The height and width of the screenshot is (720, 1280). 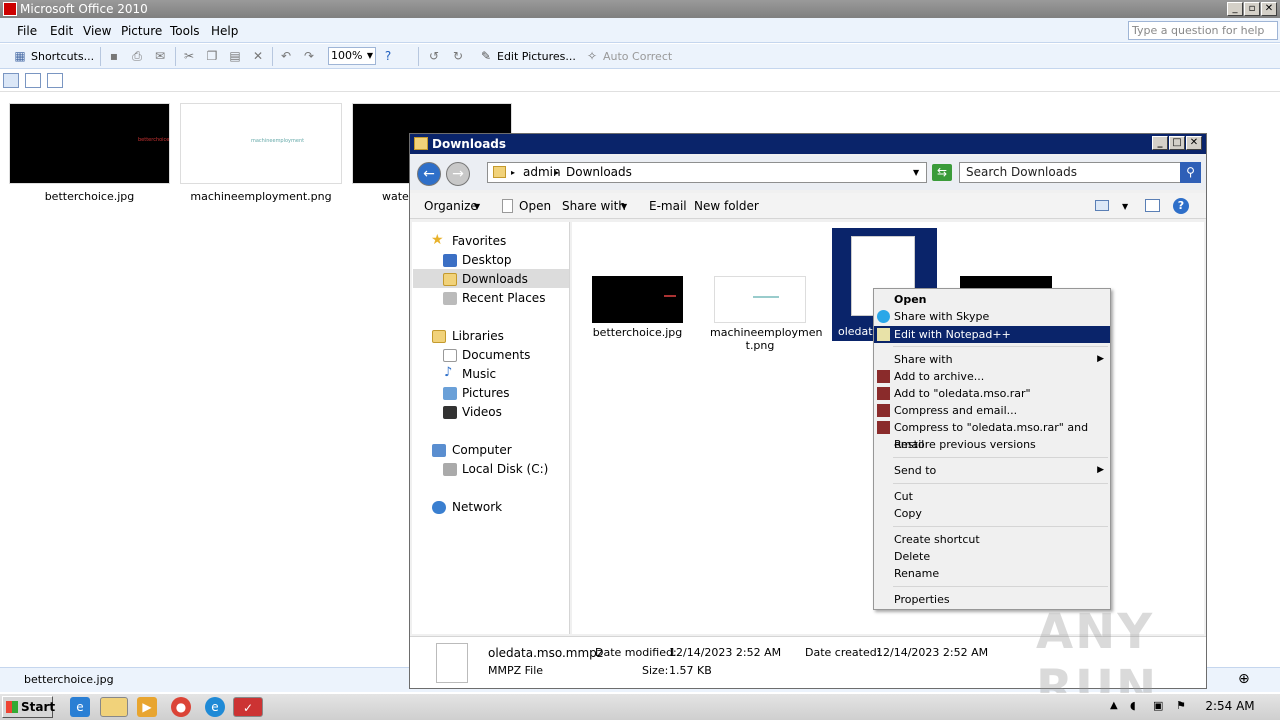 I want to click on explorer-maximize-button: □, so click(x=1177, y=143).